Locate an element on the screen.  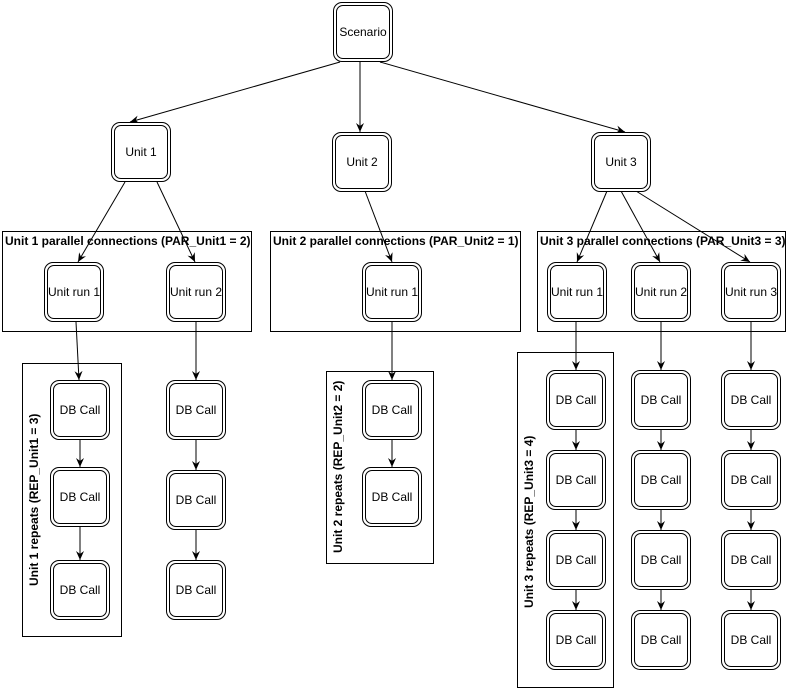
unit1-node: Unit 1 is located at coordinates (141, 152).